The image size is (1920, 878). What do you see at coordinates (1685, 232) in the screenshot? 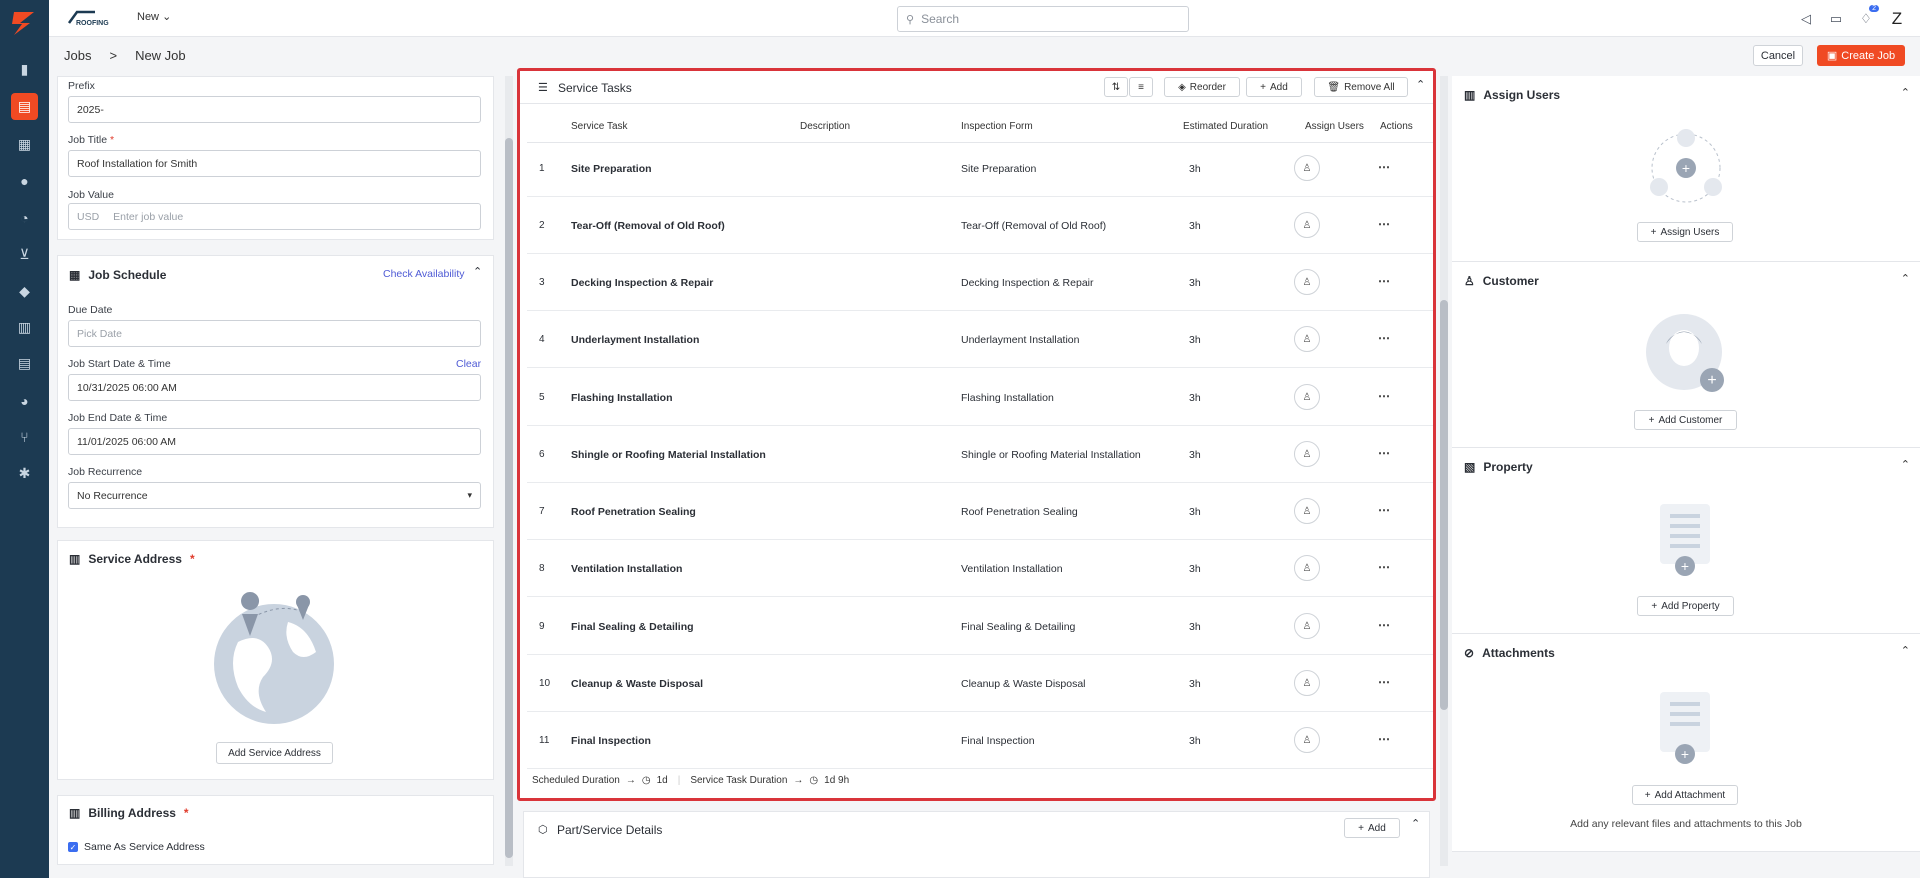
I see `assign-users-button: + Assign Users` at bounding box center [1685, 232].